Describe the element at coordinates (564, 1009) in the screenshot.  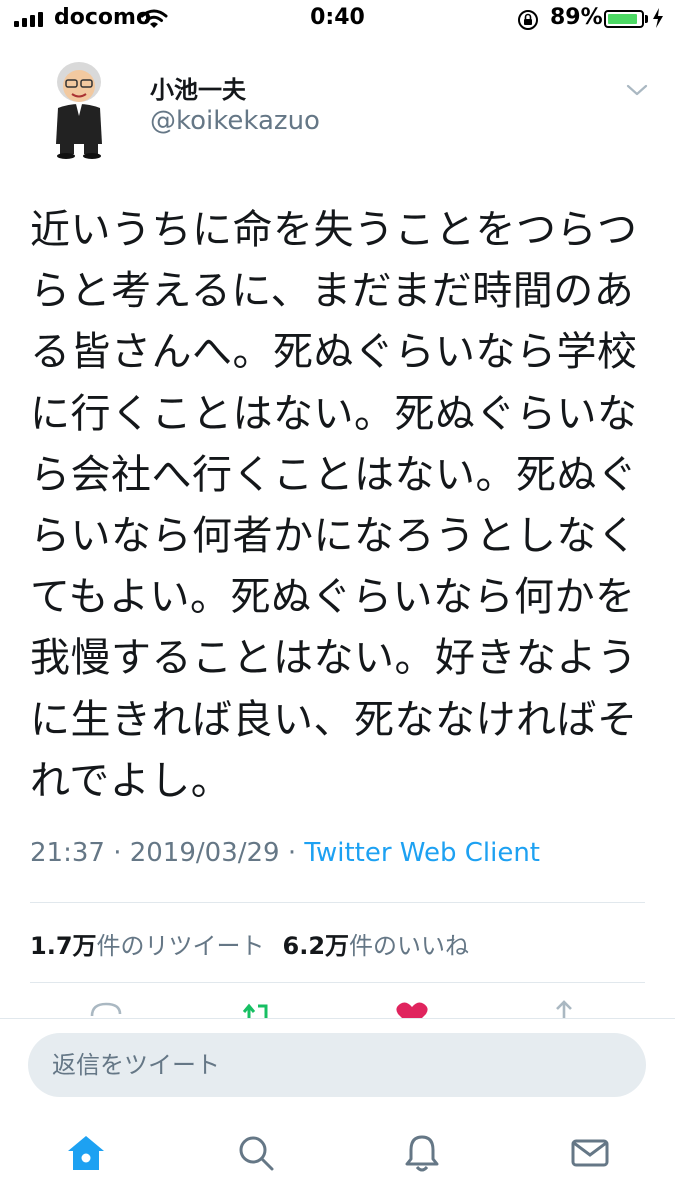
I see `share-icon` at that location.